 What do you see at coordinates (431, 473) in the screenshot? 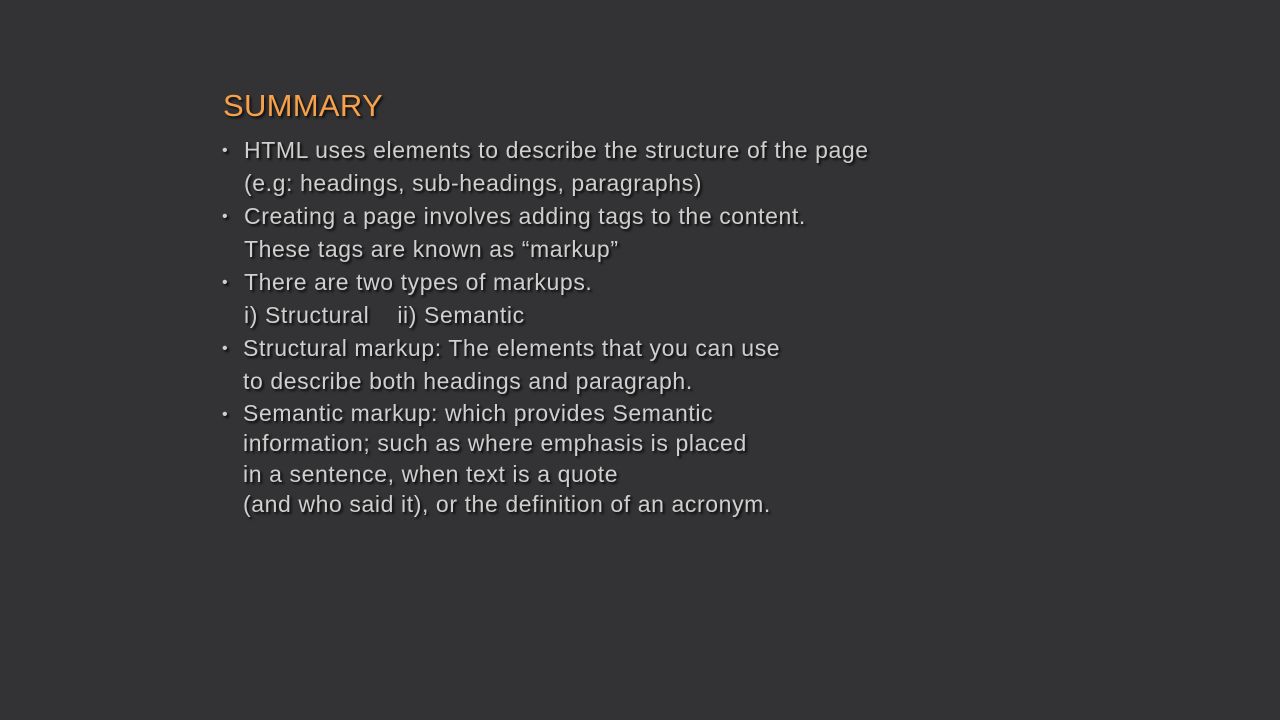
I see `bullet-text-line: in a sentence, when text is a quote` at bounding box center [431, 473].